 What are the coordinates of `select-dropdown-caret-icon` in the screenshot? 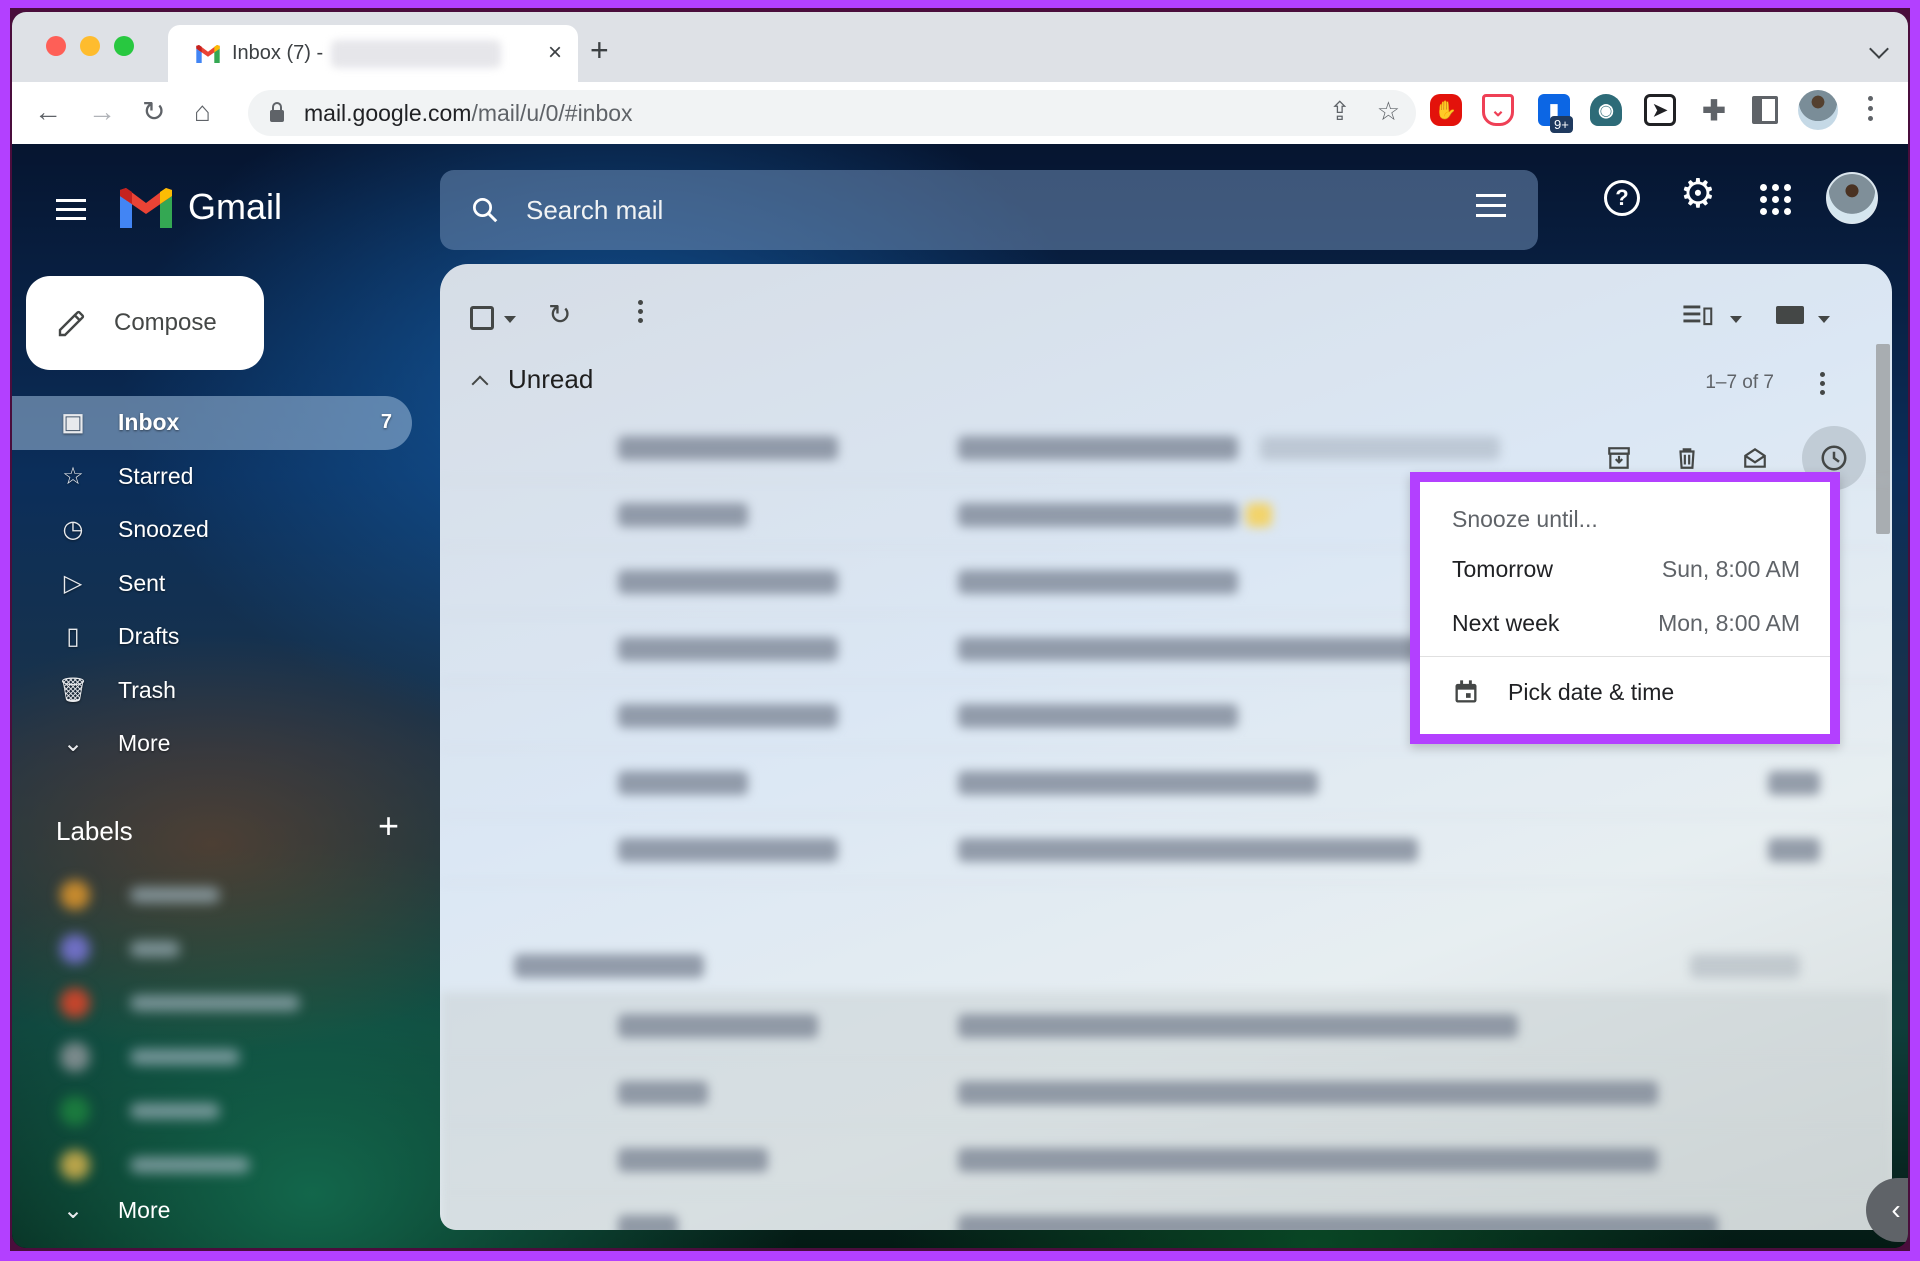 It's located at (510, 319).